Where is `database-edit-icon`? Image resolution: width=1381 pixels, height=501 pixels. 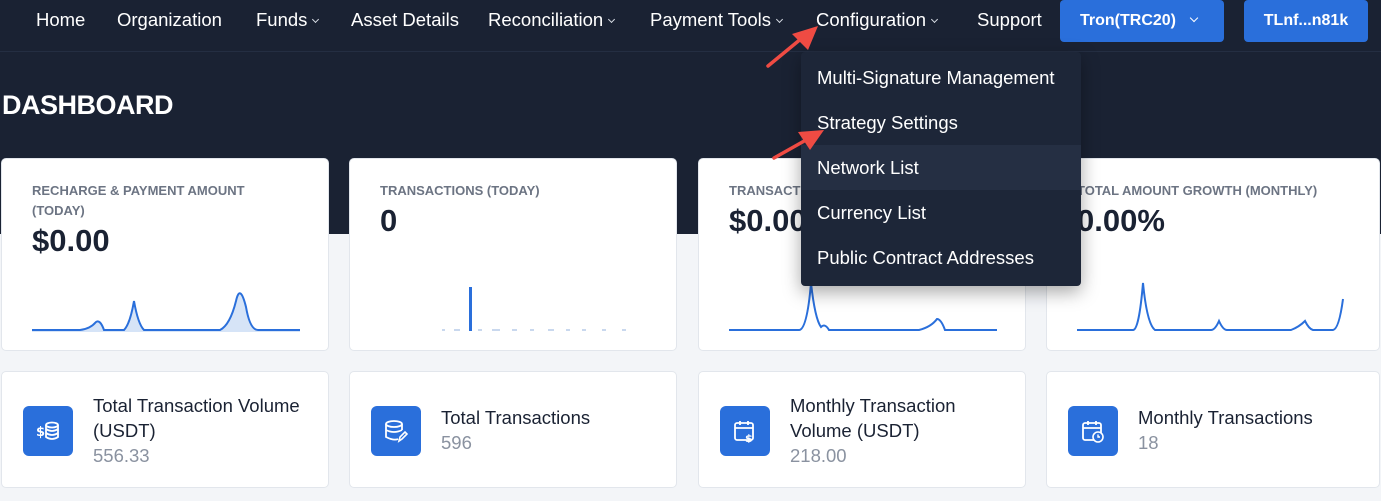
database-edit-icon is located at coordinates (396, 431).